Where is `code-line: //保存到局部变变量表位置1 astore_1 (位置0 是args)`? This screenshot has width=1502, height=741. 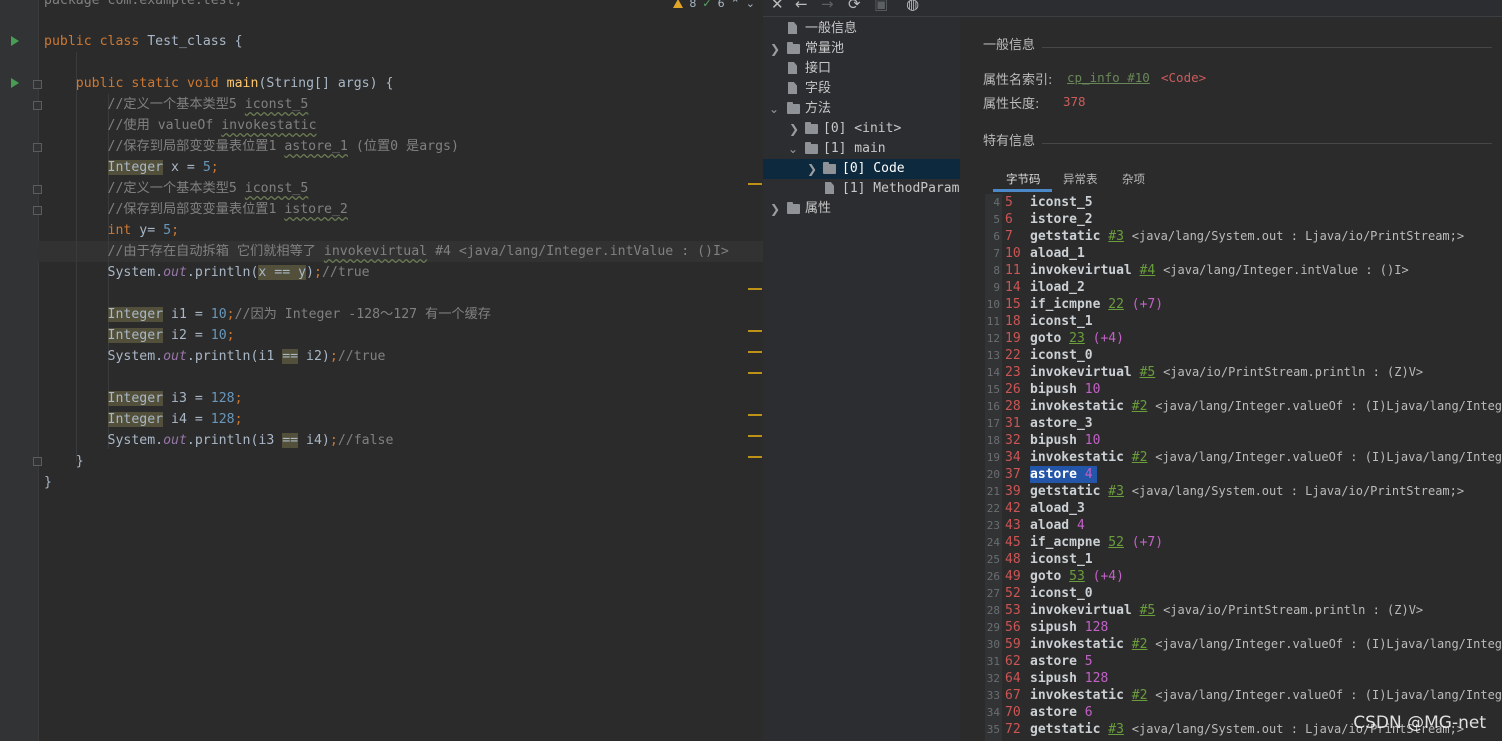 code-line: //保存到局部变变量表位置1 astore_1 (位置0 是args) is located at coordinates (251, 146).